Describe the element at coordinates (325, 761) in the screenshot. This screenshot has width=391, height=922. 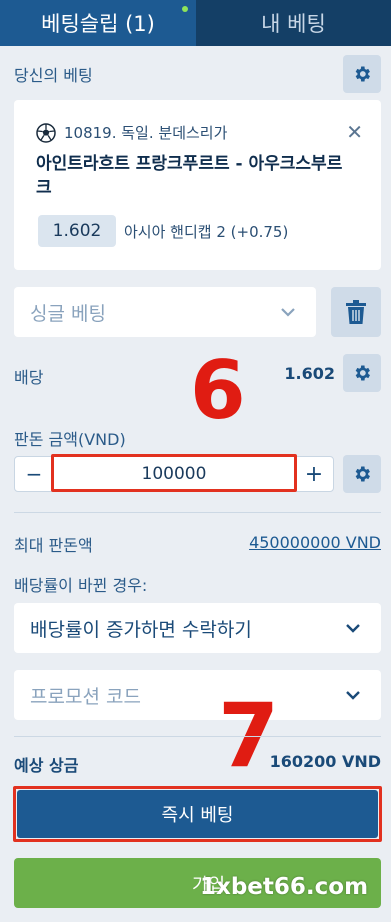
I see `potential-winnings-value: 160200 VND` at that location.